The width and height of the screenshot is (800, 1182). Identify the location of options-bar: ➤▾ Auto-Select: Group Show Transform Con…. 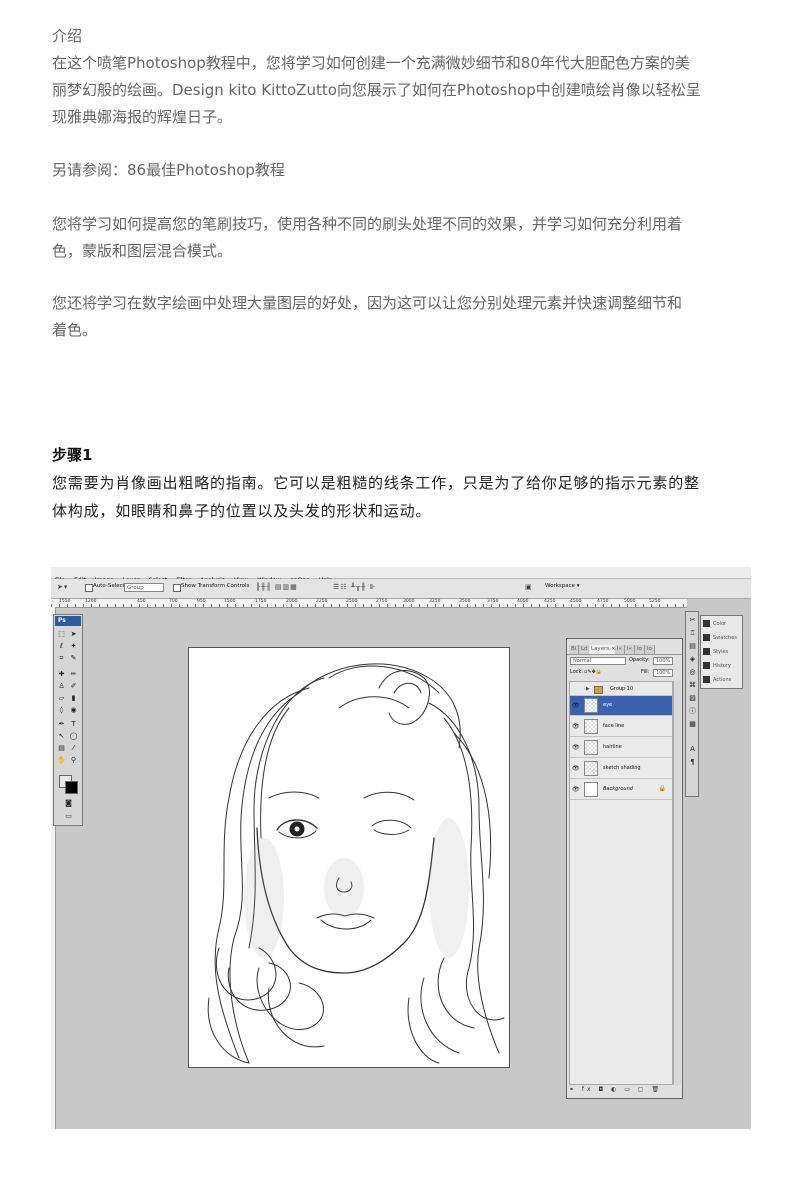
(401, 589).